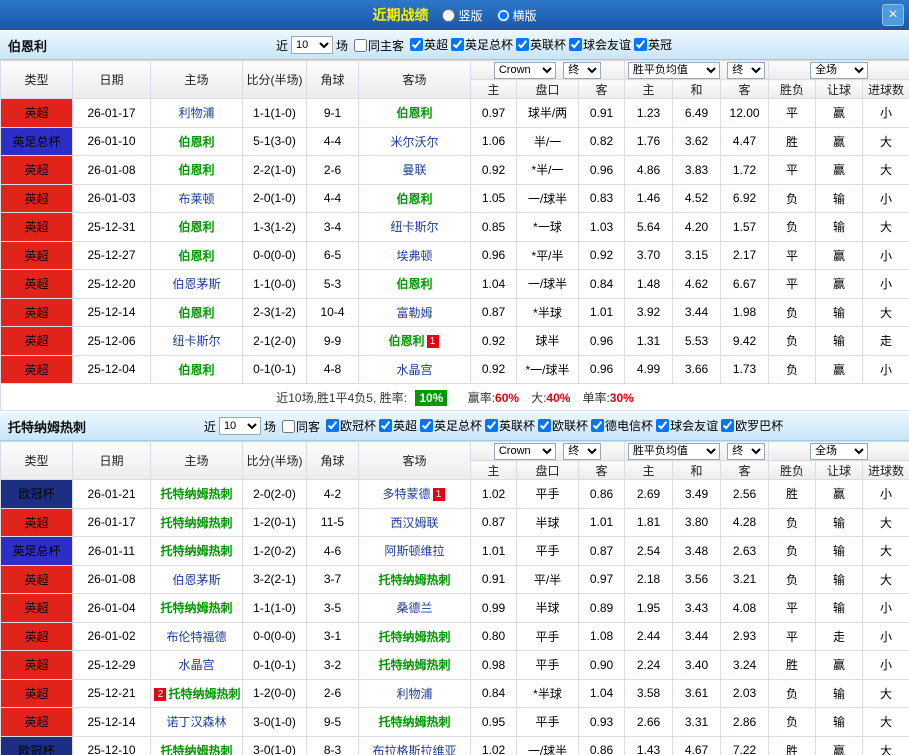  What do you see at coordinates (414, 142) in the screenshot?
I see `opponent-team-link: 米尔沃尔` at bounding box center [414, 142].